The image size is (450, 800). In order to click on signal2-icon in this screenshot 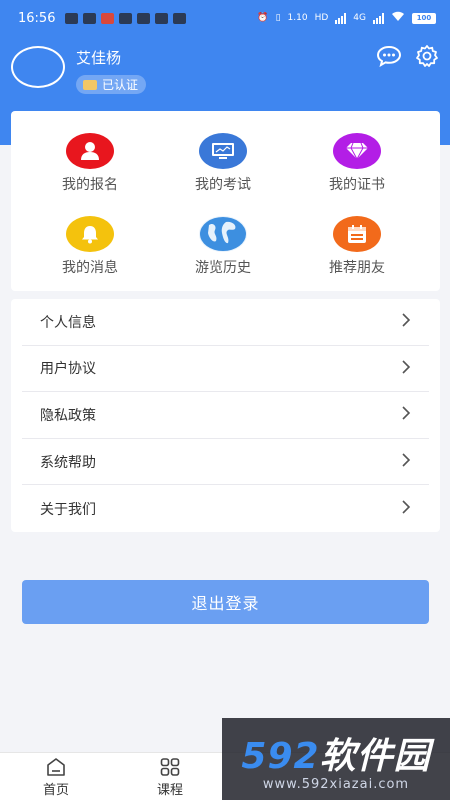, I will do `click(378, 18)`.